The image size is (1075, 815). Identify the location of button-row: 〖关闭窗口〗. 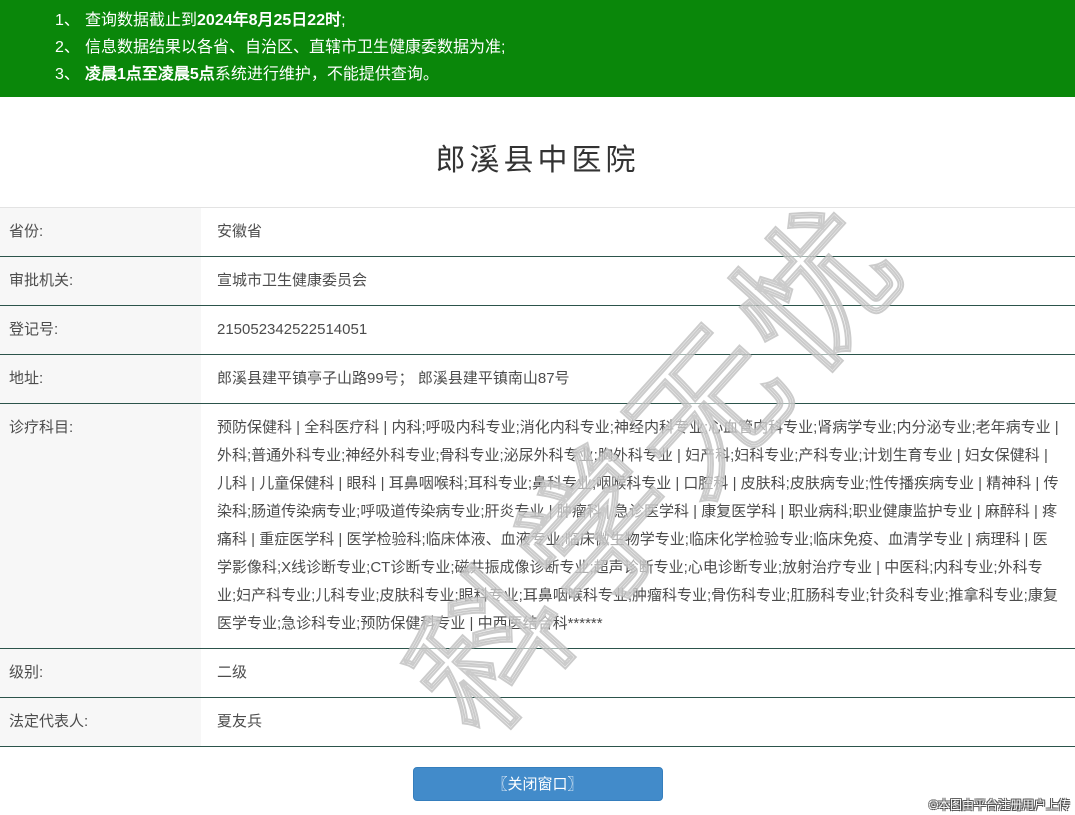
(537, 784).